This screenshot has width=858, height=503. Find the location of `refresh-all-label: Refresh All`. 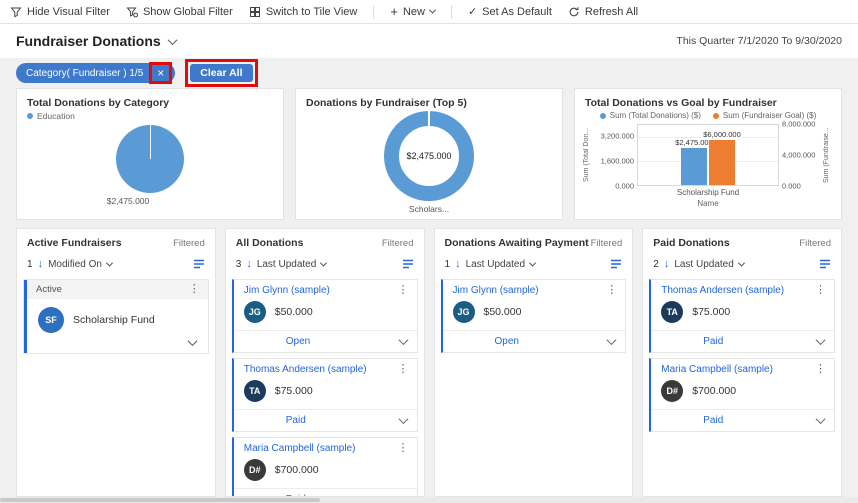

refresh-all-label: Refresh All is located at coordinates (611, 11).